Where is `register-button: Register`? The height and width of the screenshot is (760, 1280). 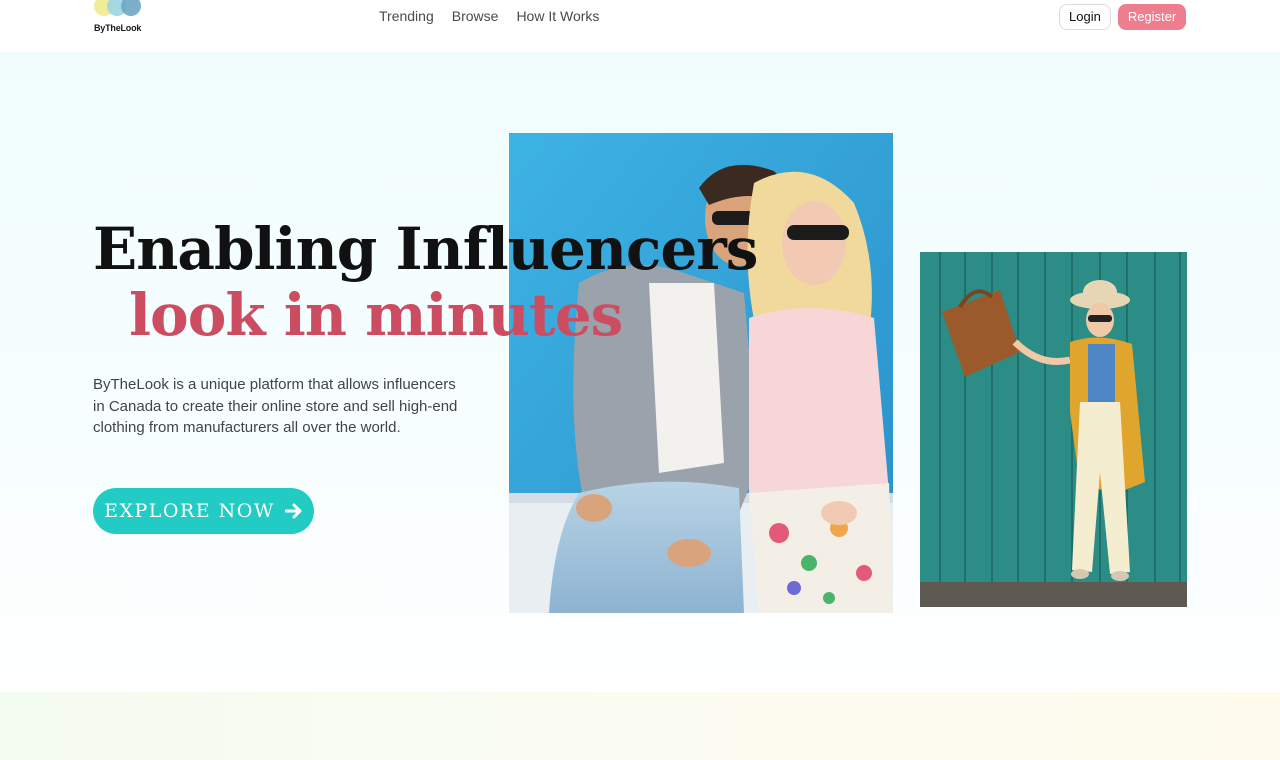
register-button: Register is located at coordinates (1152, 17).